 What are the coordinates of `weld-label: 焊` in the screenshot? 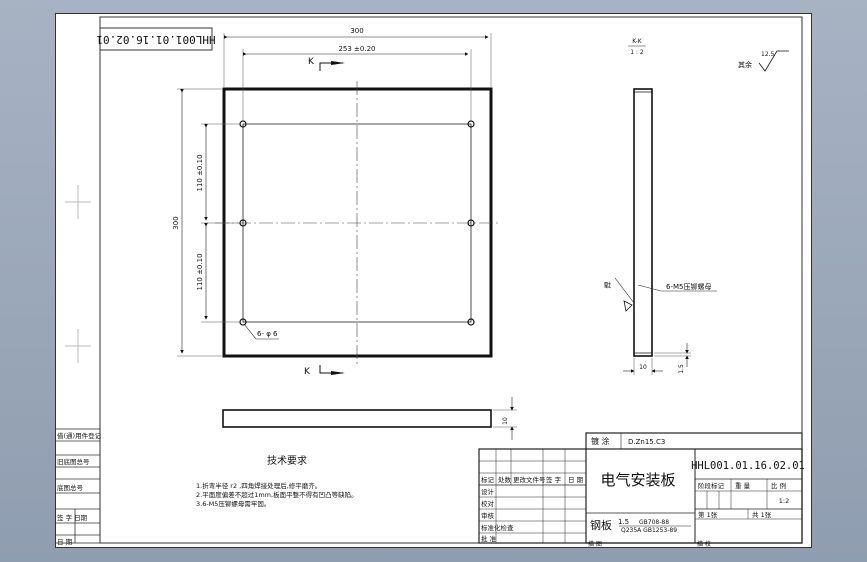 It's located at (607, 285).